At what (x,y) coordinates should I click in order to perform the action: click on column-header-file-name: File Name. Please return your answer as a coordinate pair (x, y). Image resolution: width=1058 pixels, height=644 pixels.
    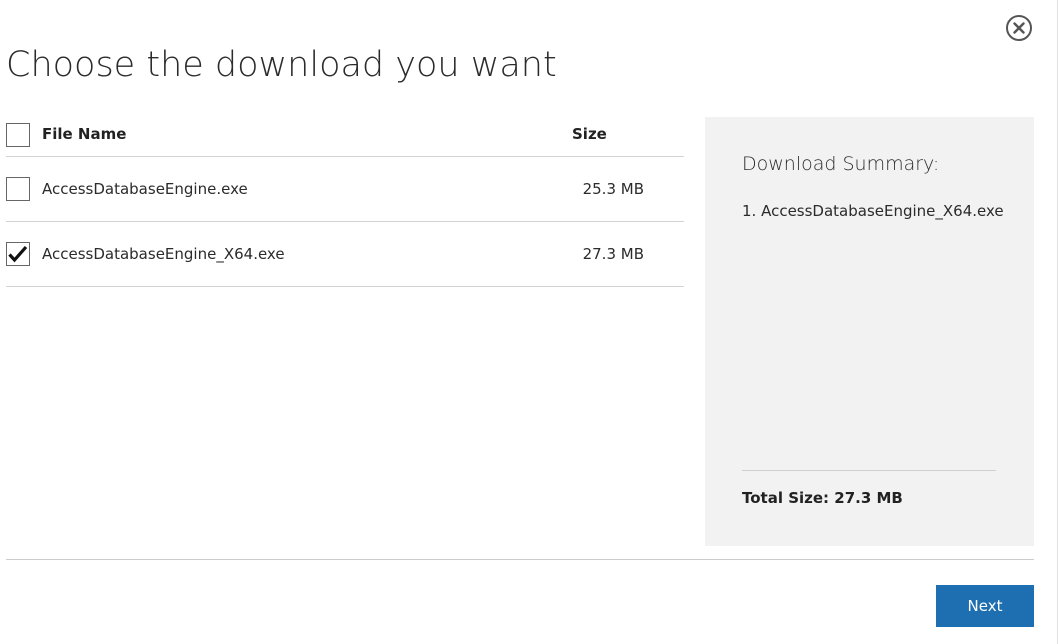
    Looking at the image, I should click on (84, 134).